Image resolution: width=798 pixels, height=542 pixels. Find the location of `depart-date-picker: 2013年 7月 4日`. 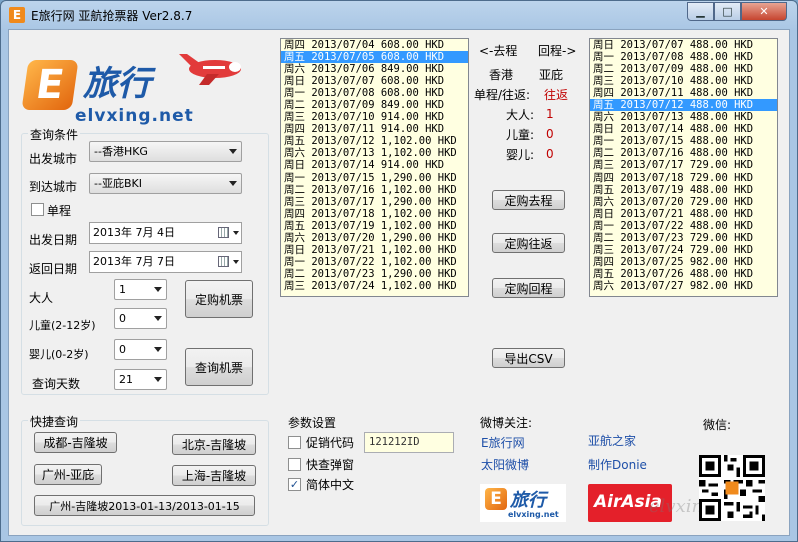

depart-date-picker: 2013年 7月 4日 is located at coordinates (165, 233).